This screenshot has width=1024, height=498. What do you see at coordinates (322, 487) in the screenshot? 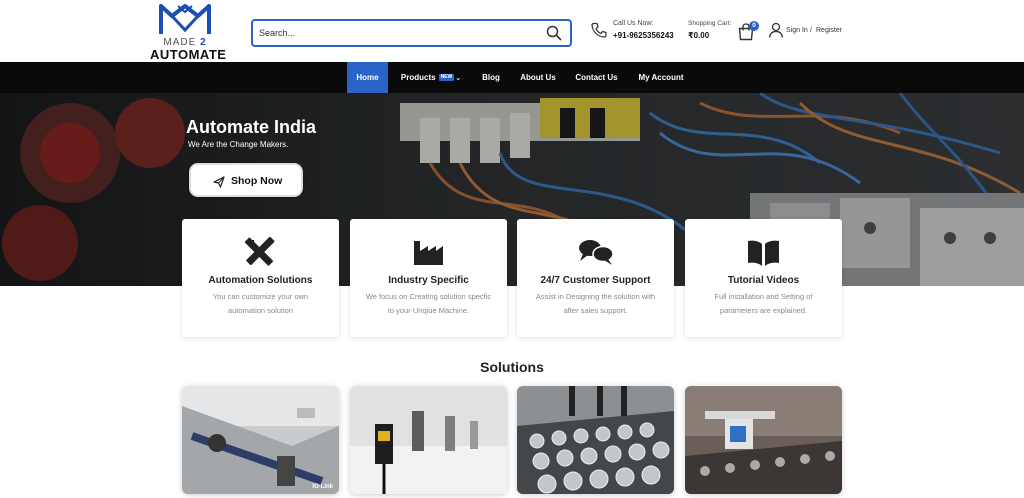
I see `io-link-label: IO-Link` at bounding box center [322, 487].